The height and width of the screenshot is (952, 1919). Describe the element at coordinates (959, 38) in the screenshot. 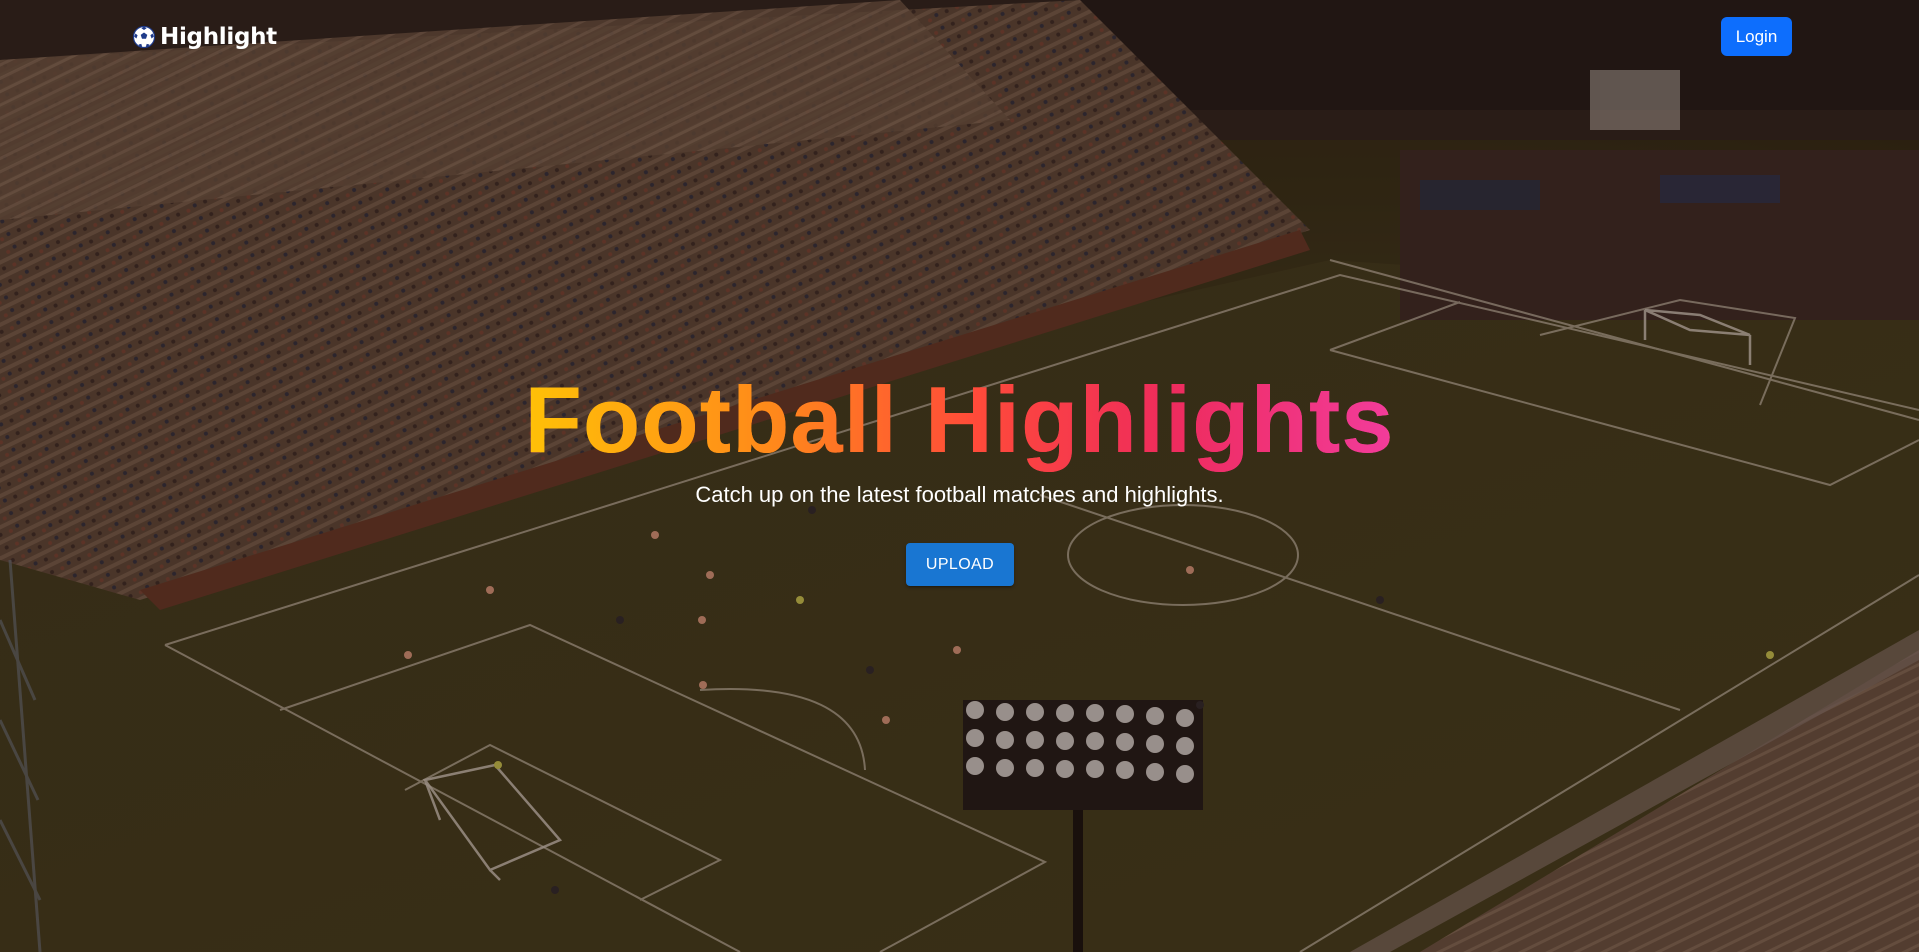

I see `navbar: Highlight Login` at that location.